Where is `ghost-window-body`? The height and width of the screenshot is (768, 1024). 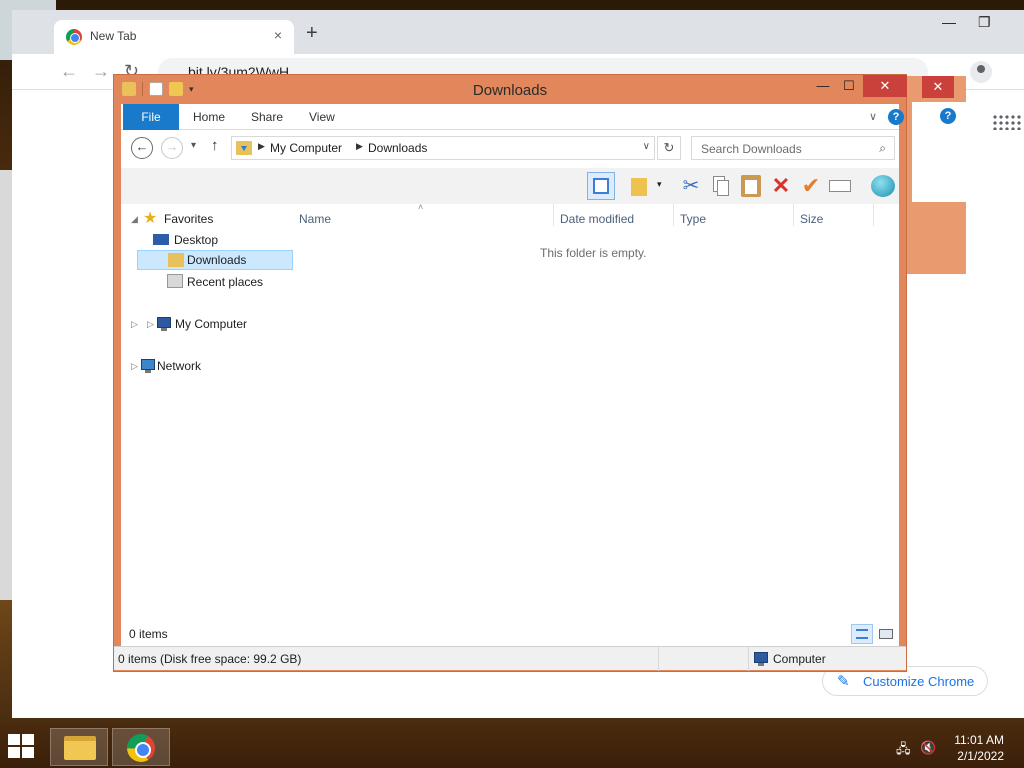 ghost-window-body is located at coordinates (939, 152).